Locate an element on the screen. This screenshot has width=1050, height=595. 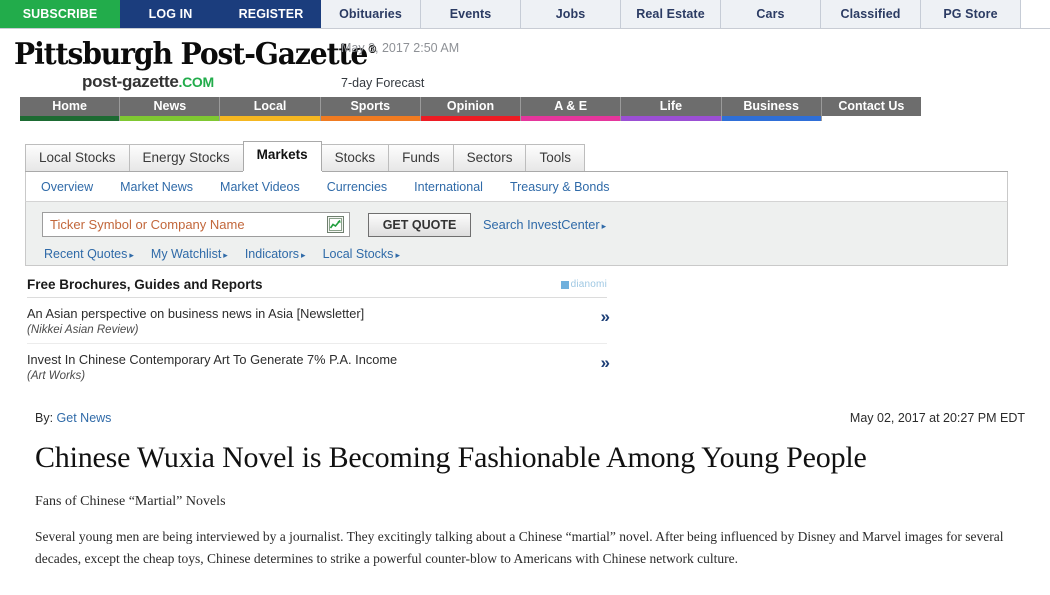
search-input is located at coordinates (186, 224).